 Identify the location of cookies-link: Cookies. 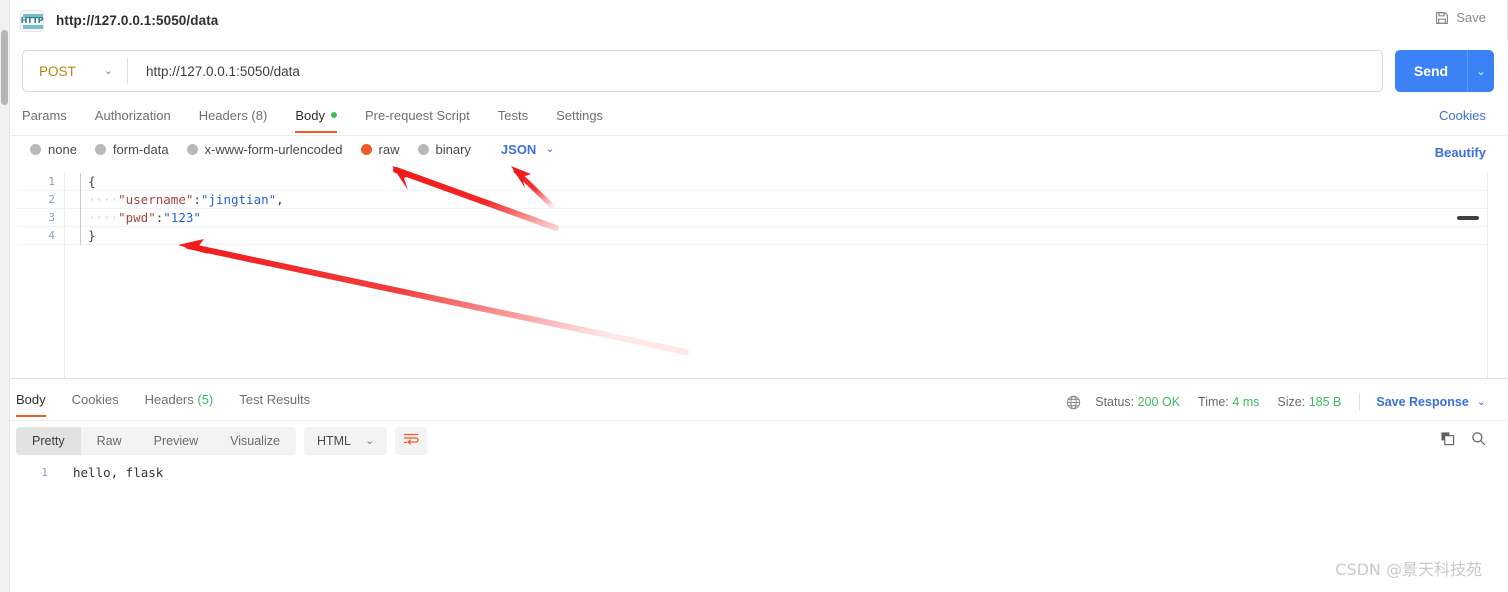
(1462, 115).